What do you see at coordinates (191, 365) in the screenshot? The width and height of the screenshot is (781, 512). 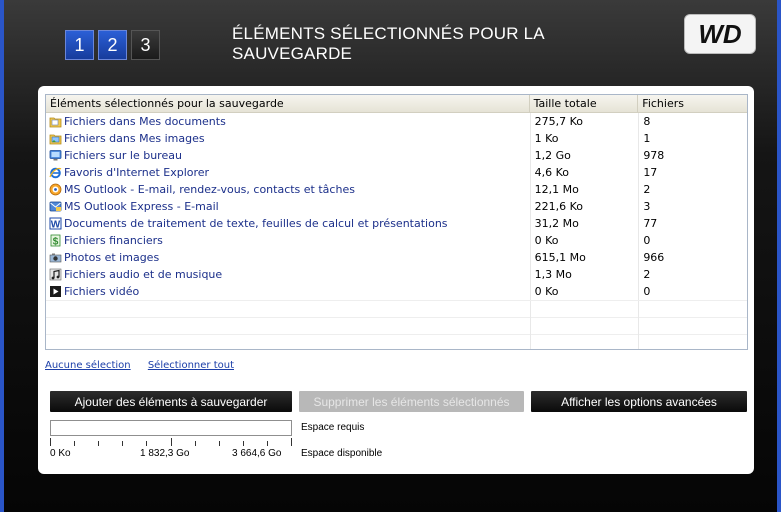 I see `select-all-link: Sélectionner tout` at bounding box center [191, 365].